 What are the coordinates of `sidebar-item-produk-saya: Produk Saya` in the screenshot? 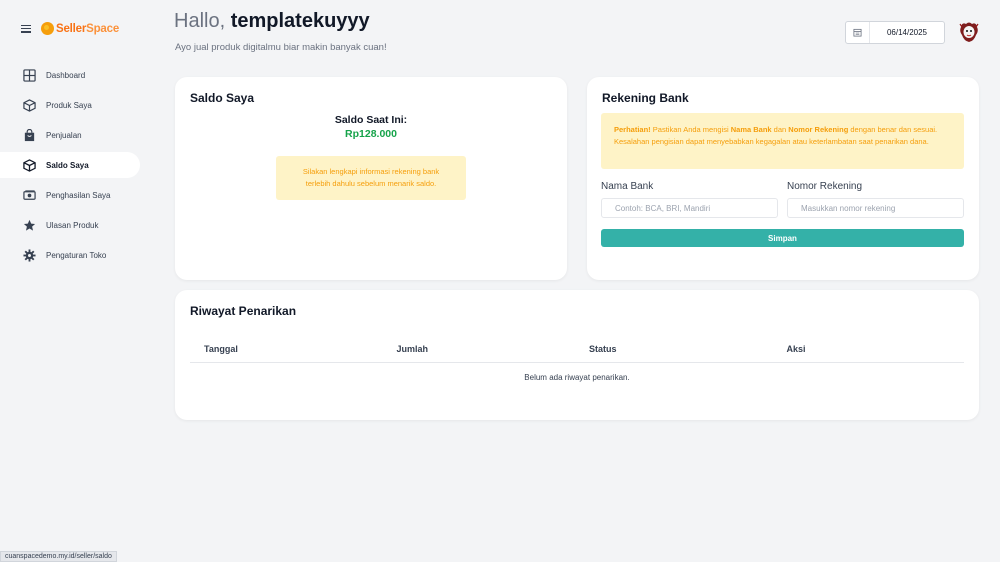 It's located at (70, 105).